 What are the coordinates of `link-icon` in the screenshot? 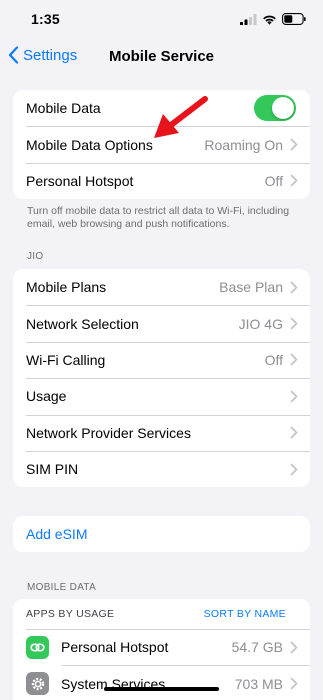 It's located at (37, 647).